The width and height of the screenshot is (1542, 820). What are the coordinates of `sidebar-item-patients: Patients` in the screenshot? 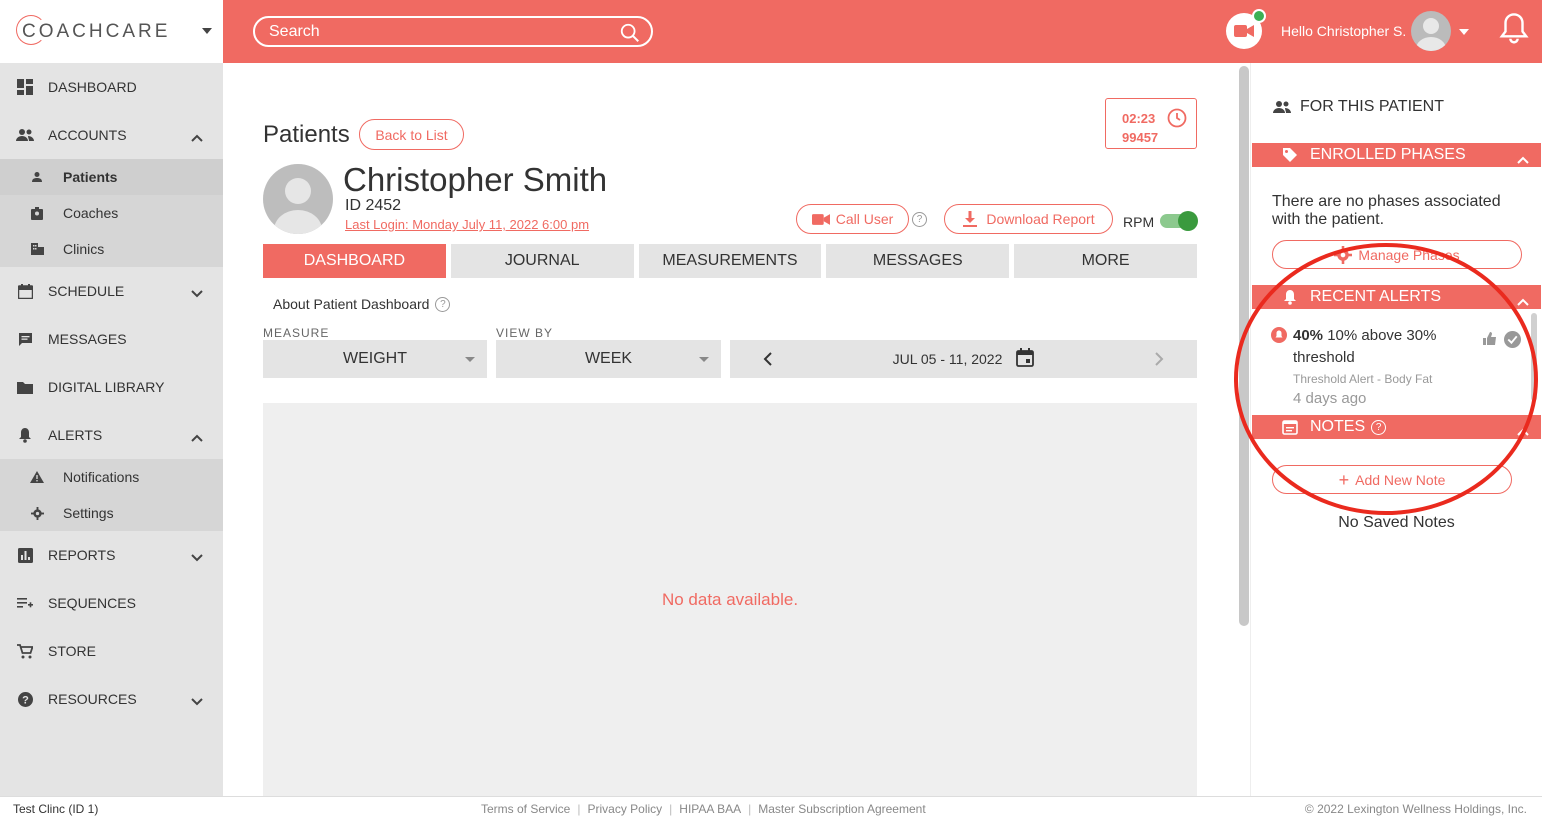 It's located at (111, 177).